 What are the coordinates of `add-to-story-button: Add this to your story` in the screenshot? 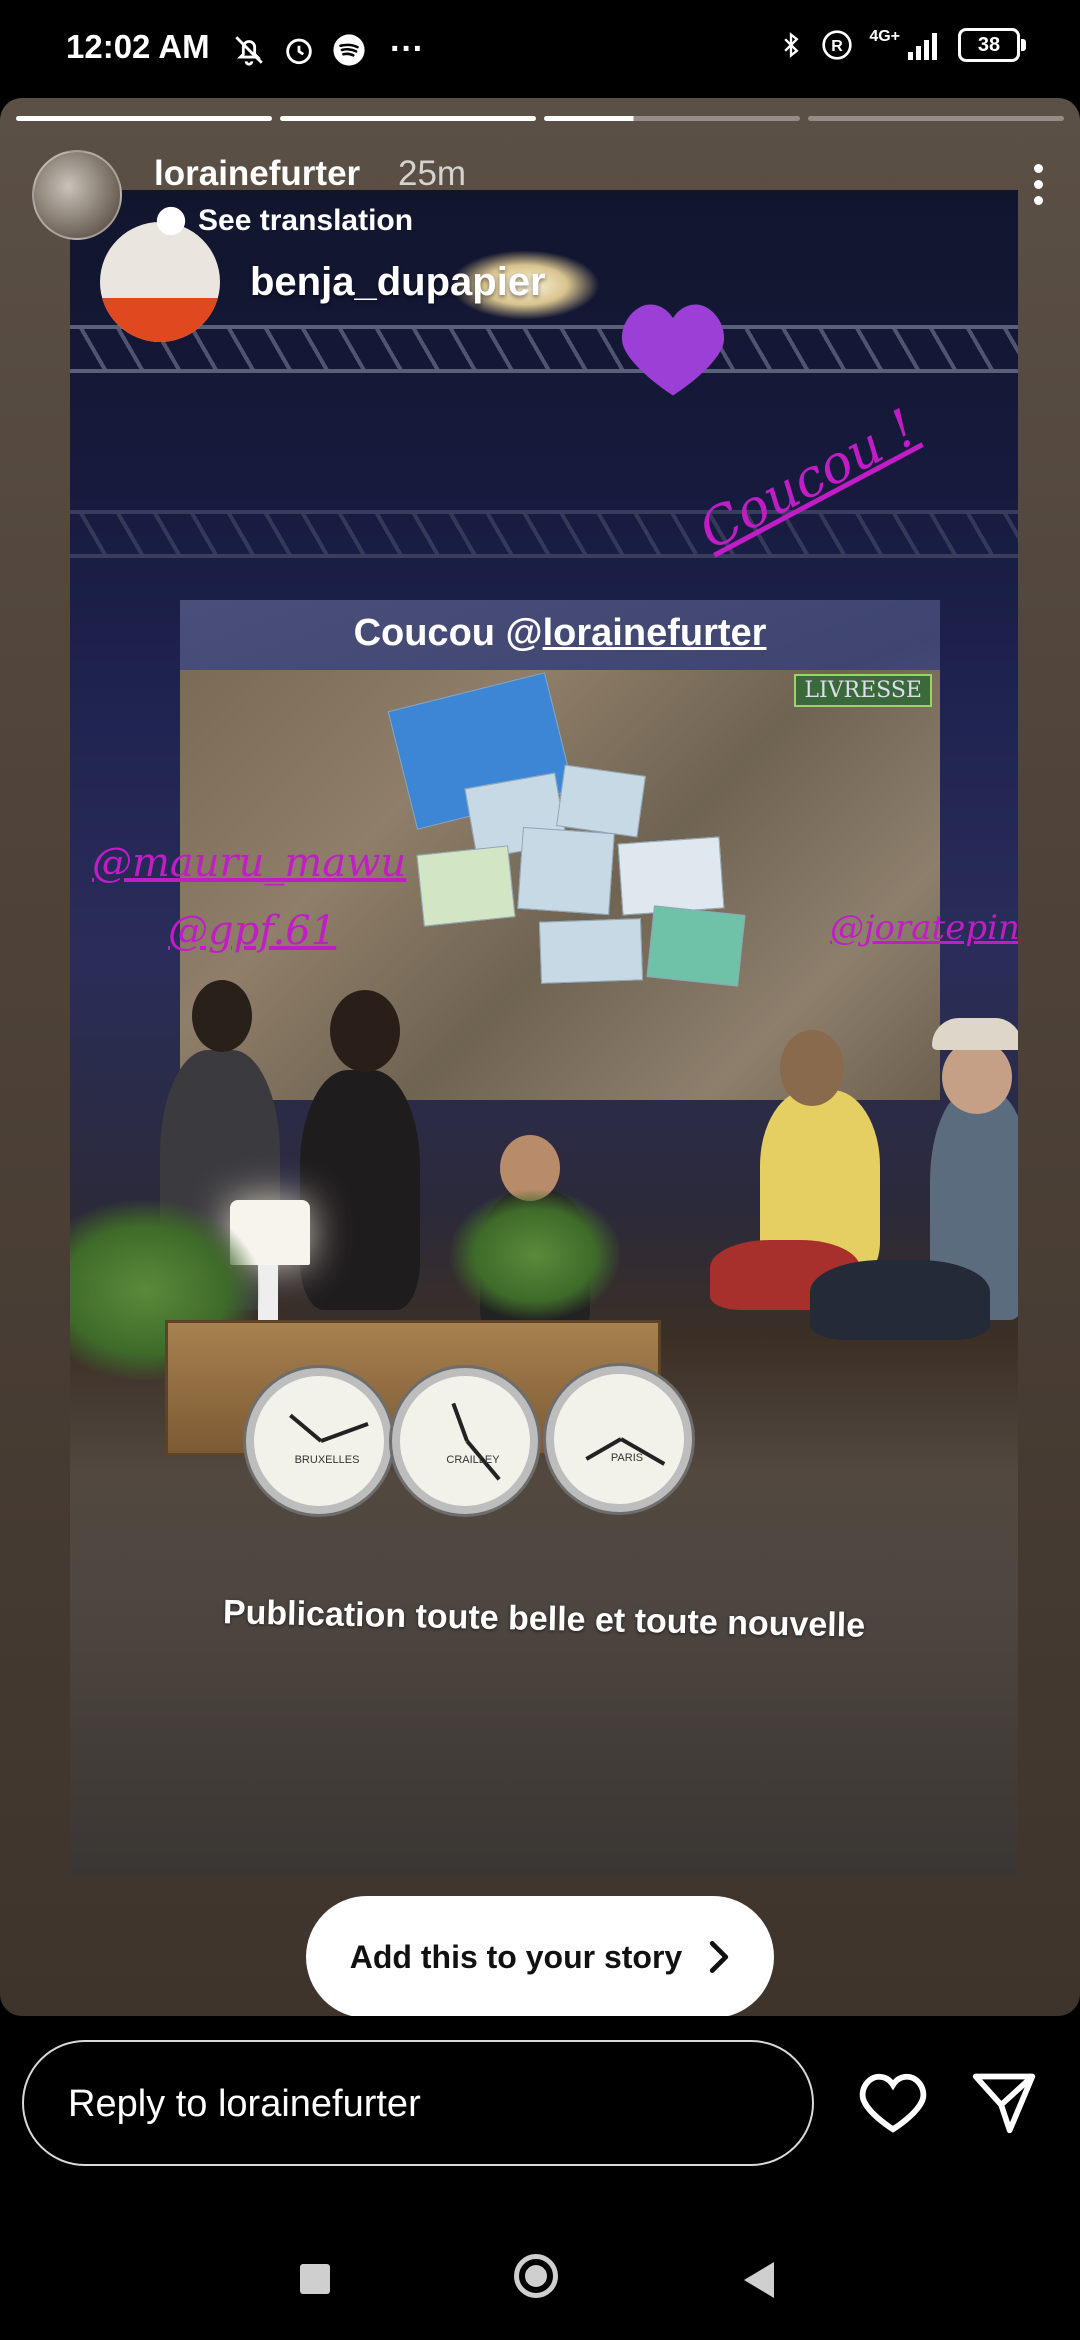 It's located at (540, 1956).